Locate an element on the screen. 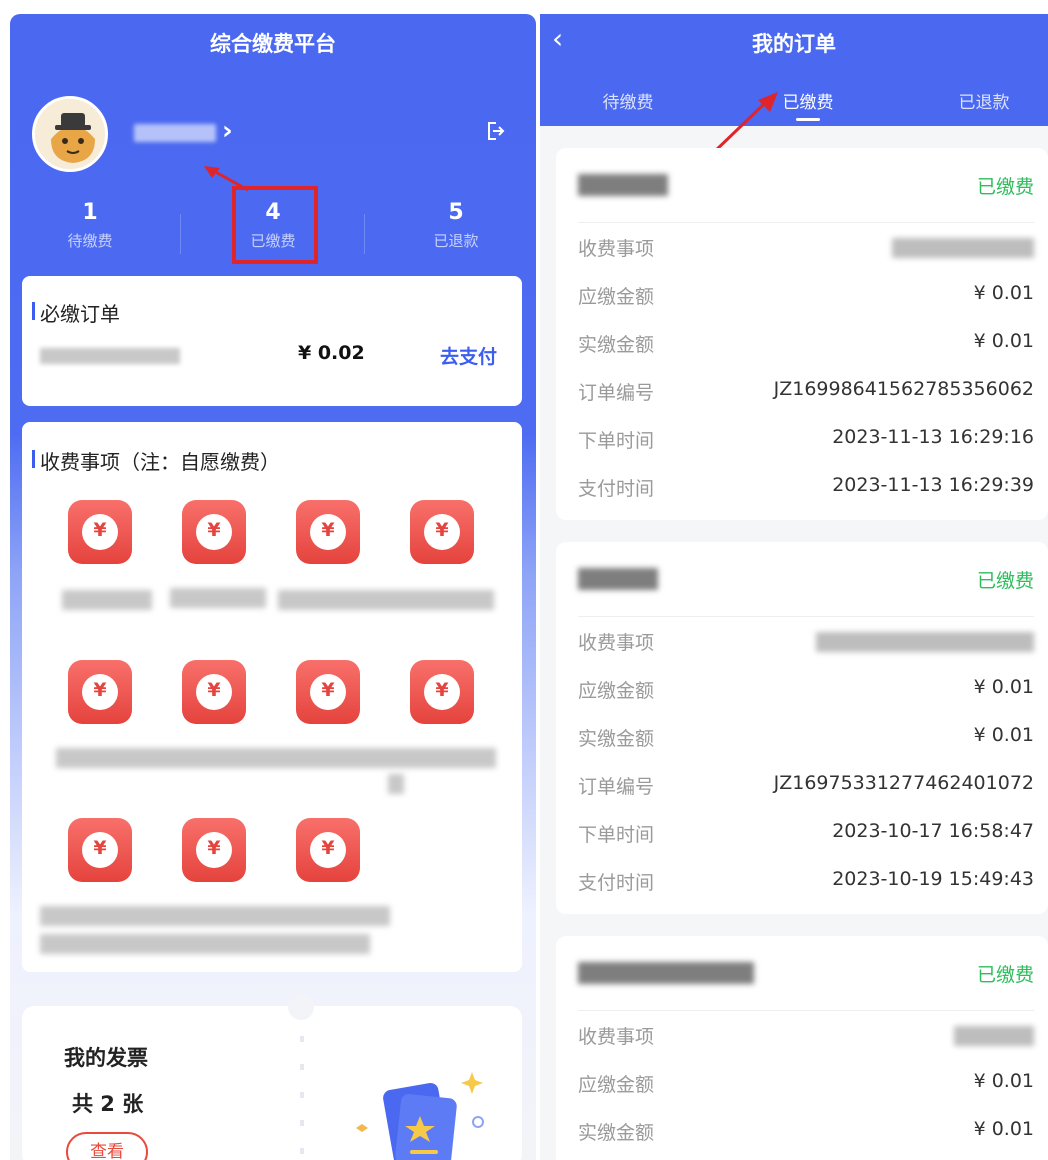  orders-title: 我的订单 is located at coordinates (794, 44).